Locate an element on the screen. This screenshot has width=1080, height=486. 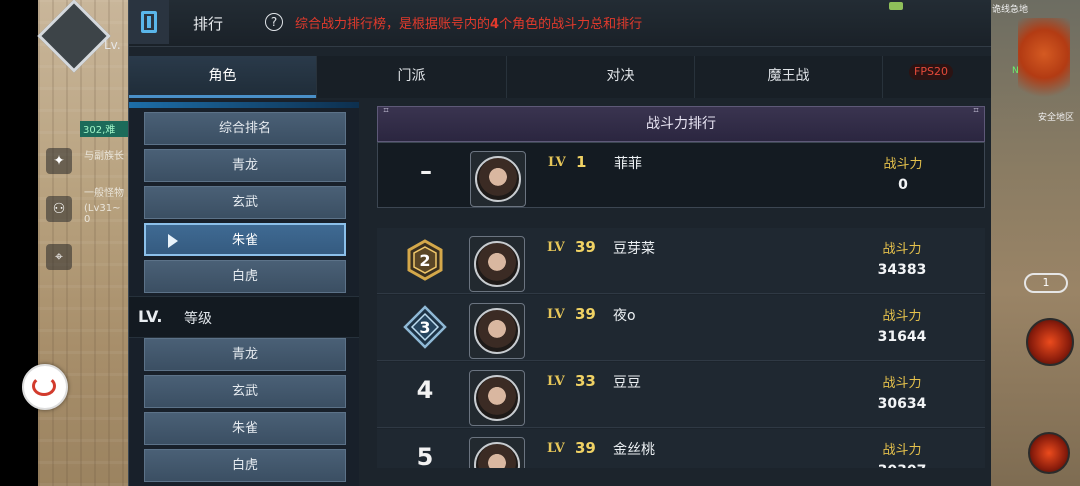
rank-2-badge-icon: 2 is located at coordinates (425, 260).